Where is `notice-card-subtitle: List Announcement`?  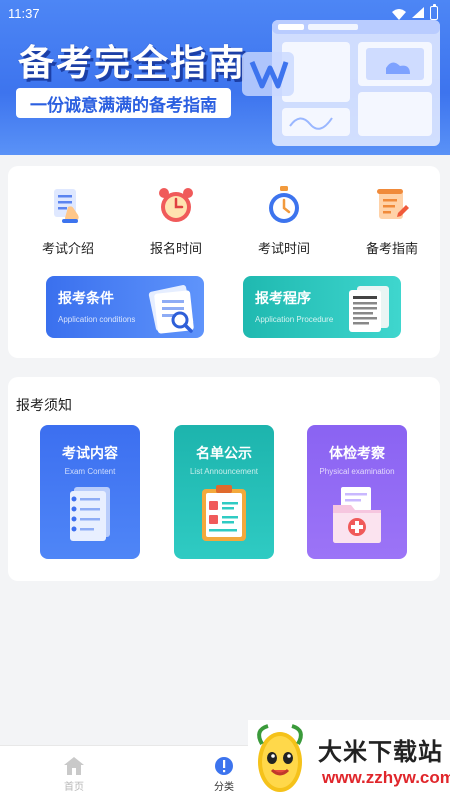 notice-card-subtitle: List Announcement is located at coordinates (224, 471).